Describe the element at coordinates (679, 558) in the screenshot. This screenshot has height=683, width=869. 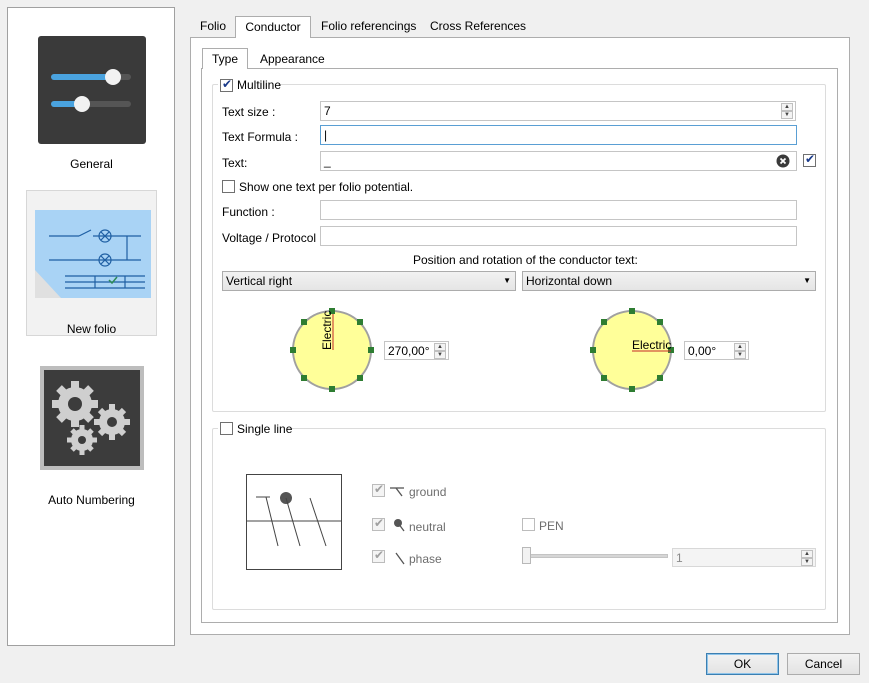
I see `phase-count-value: 1` at that location.